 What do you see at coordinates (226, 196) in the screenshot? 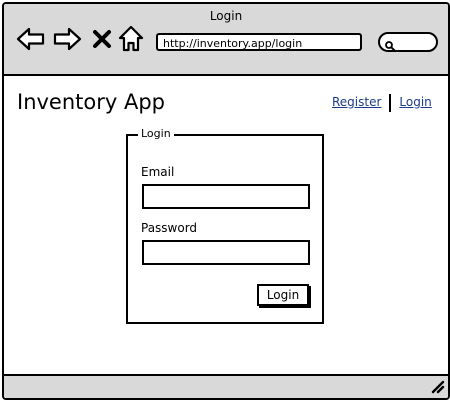
I see `email-field` at bounding box center [226, 196].